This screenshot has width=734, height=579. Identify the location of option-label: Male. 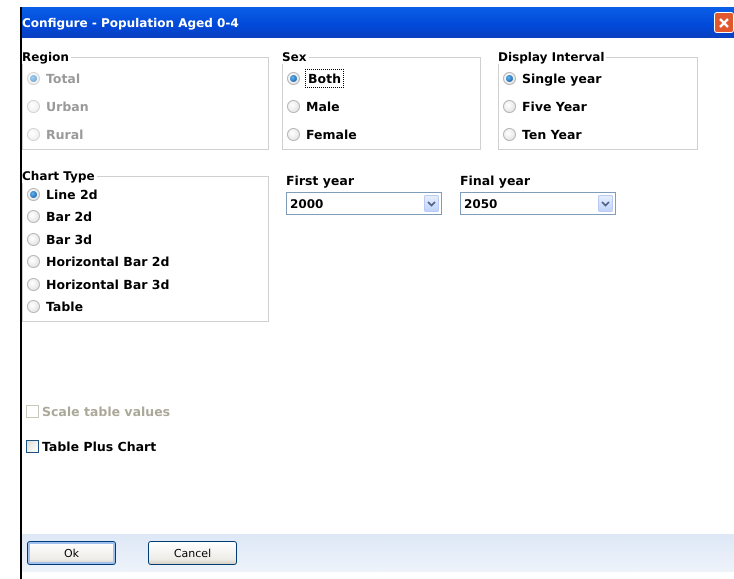
(323, 106).